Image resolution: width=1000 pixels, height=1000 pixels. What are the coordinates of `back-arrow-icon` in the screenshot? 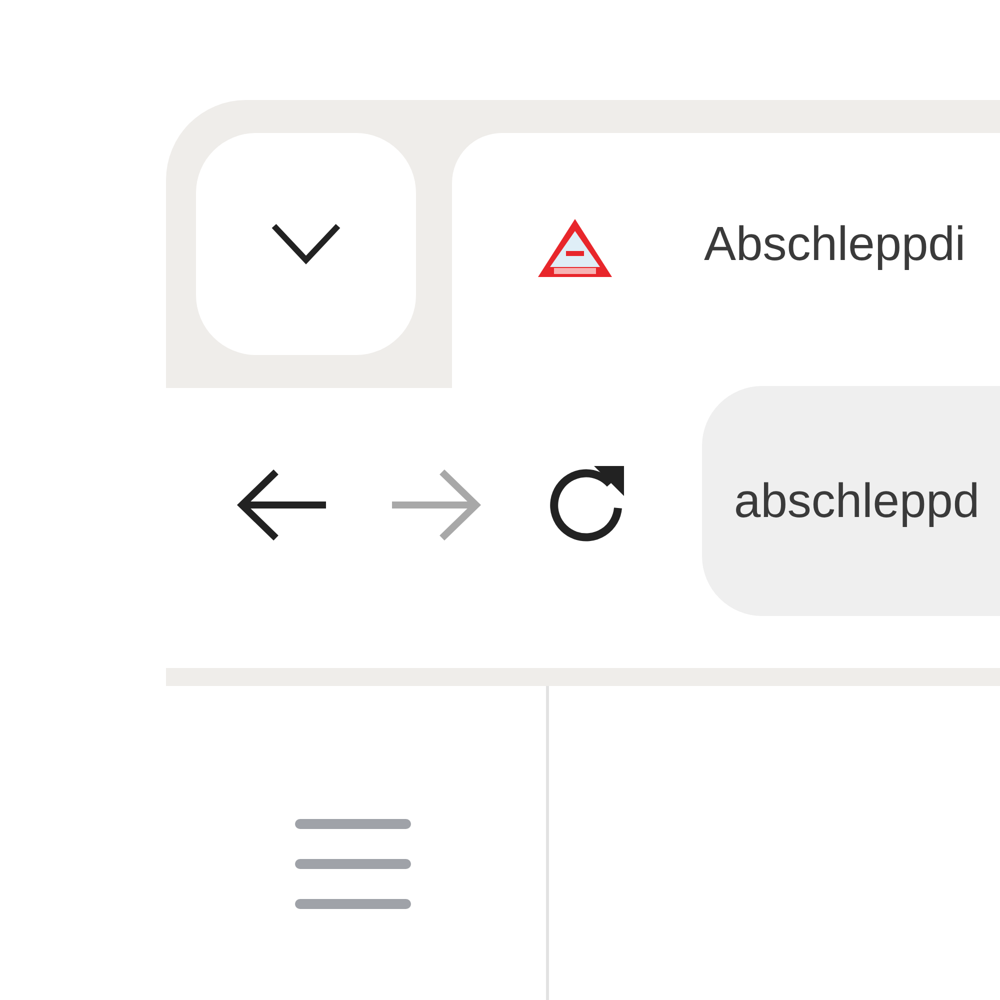 It's located at (282, 505).